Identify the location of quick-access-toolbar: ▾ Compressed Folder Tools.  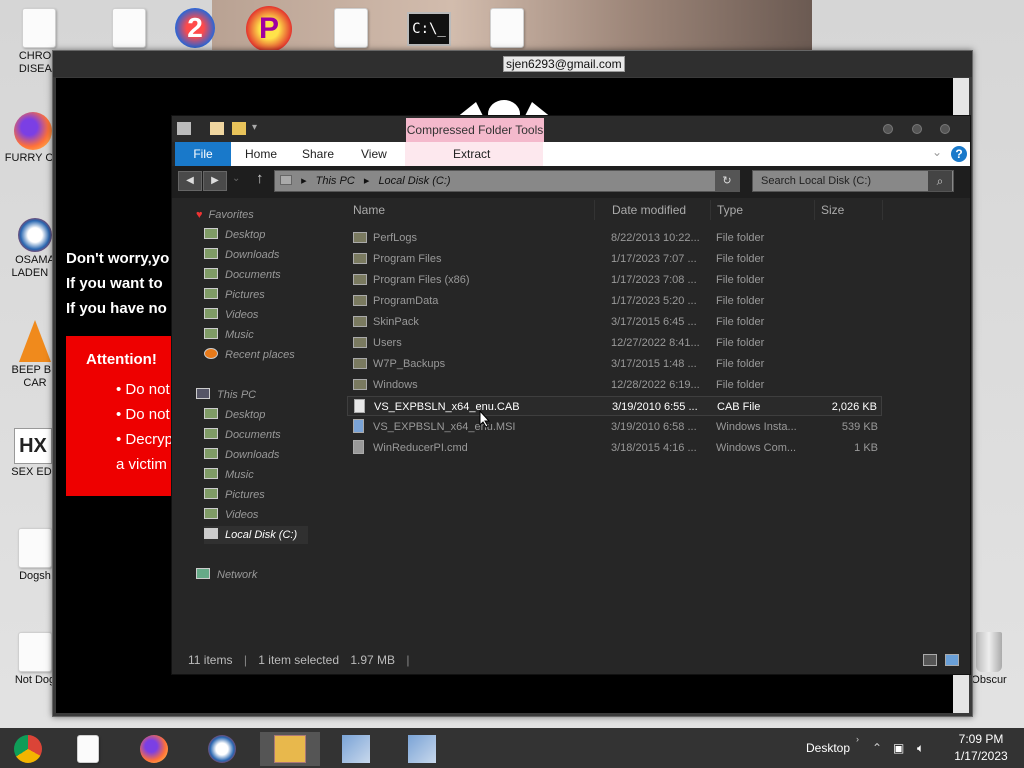
(571, 129).